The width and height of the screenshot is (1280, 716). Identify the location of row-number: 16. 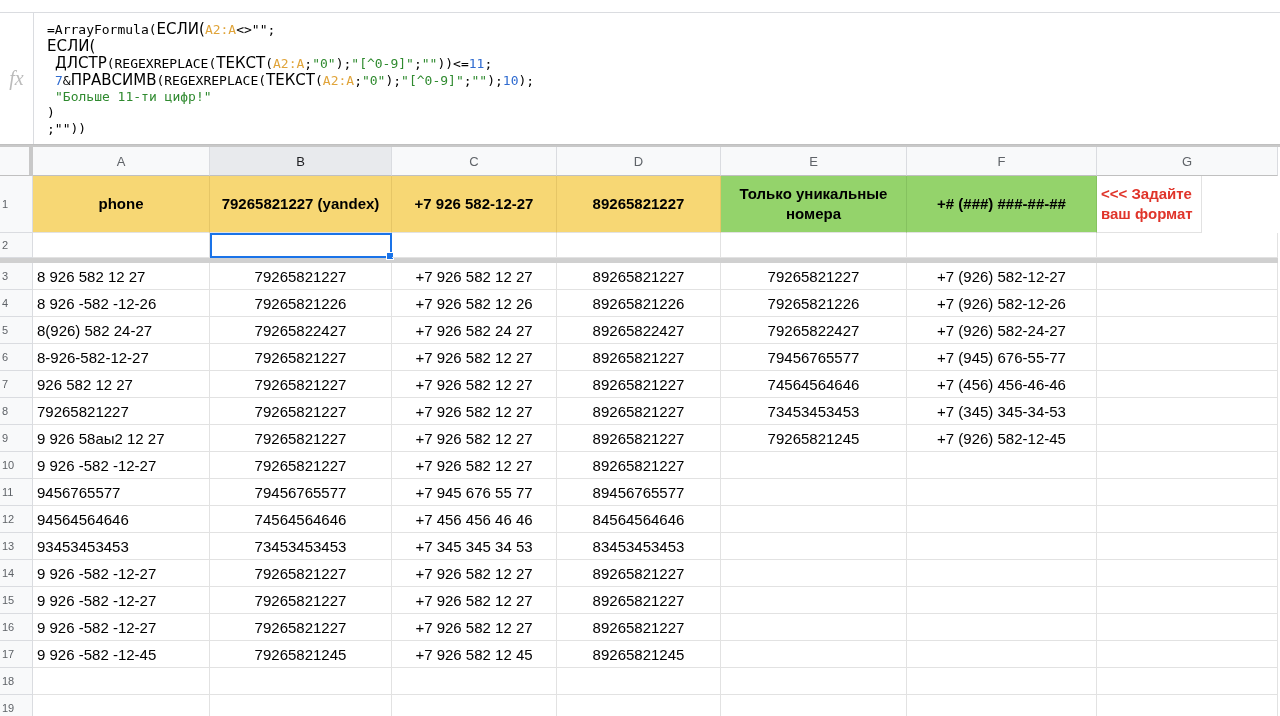
(16, 627).